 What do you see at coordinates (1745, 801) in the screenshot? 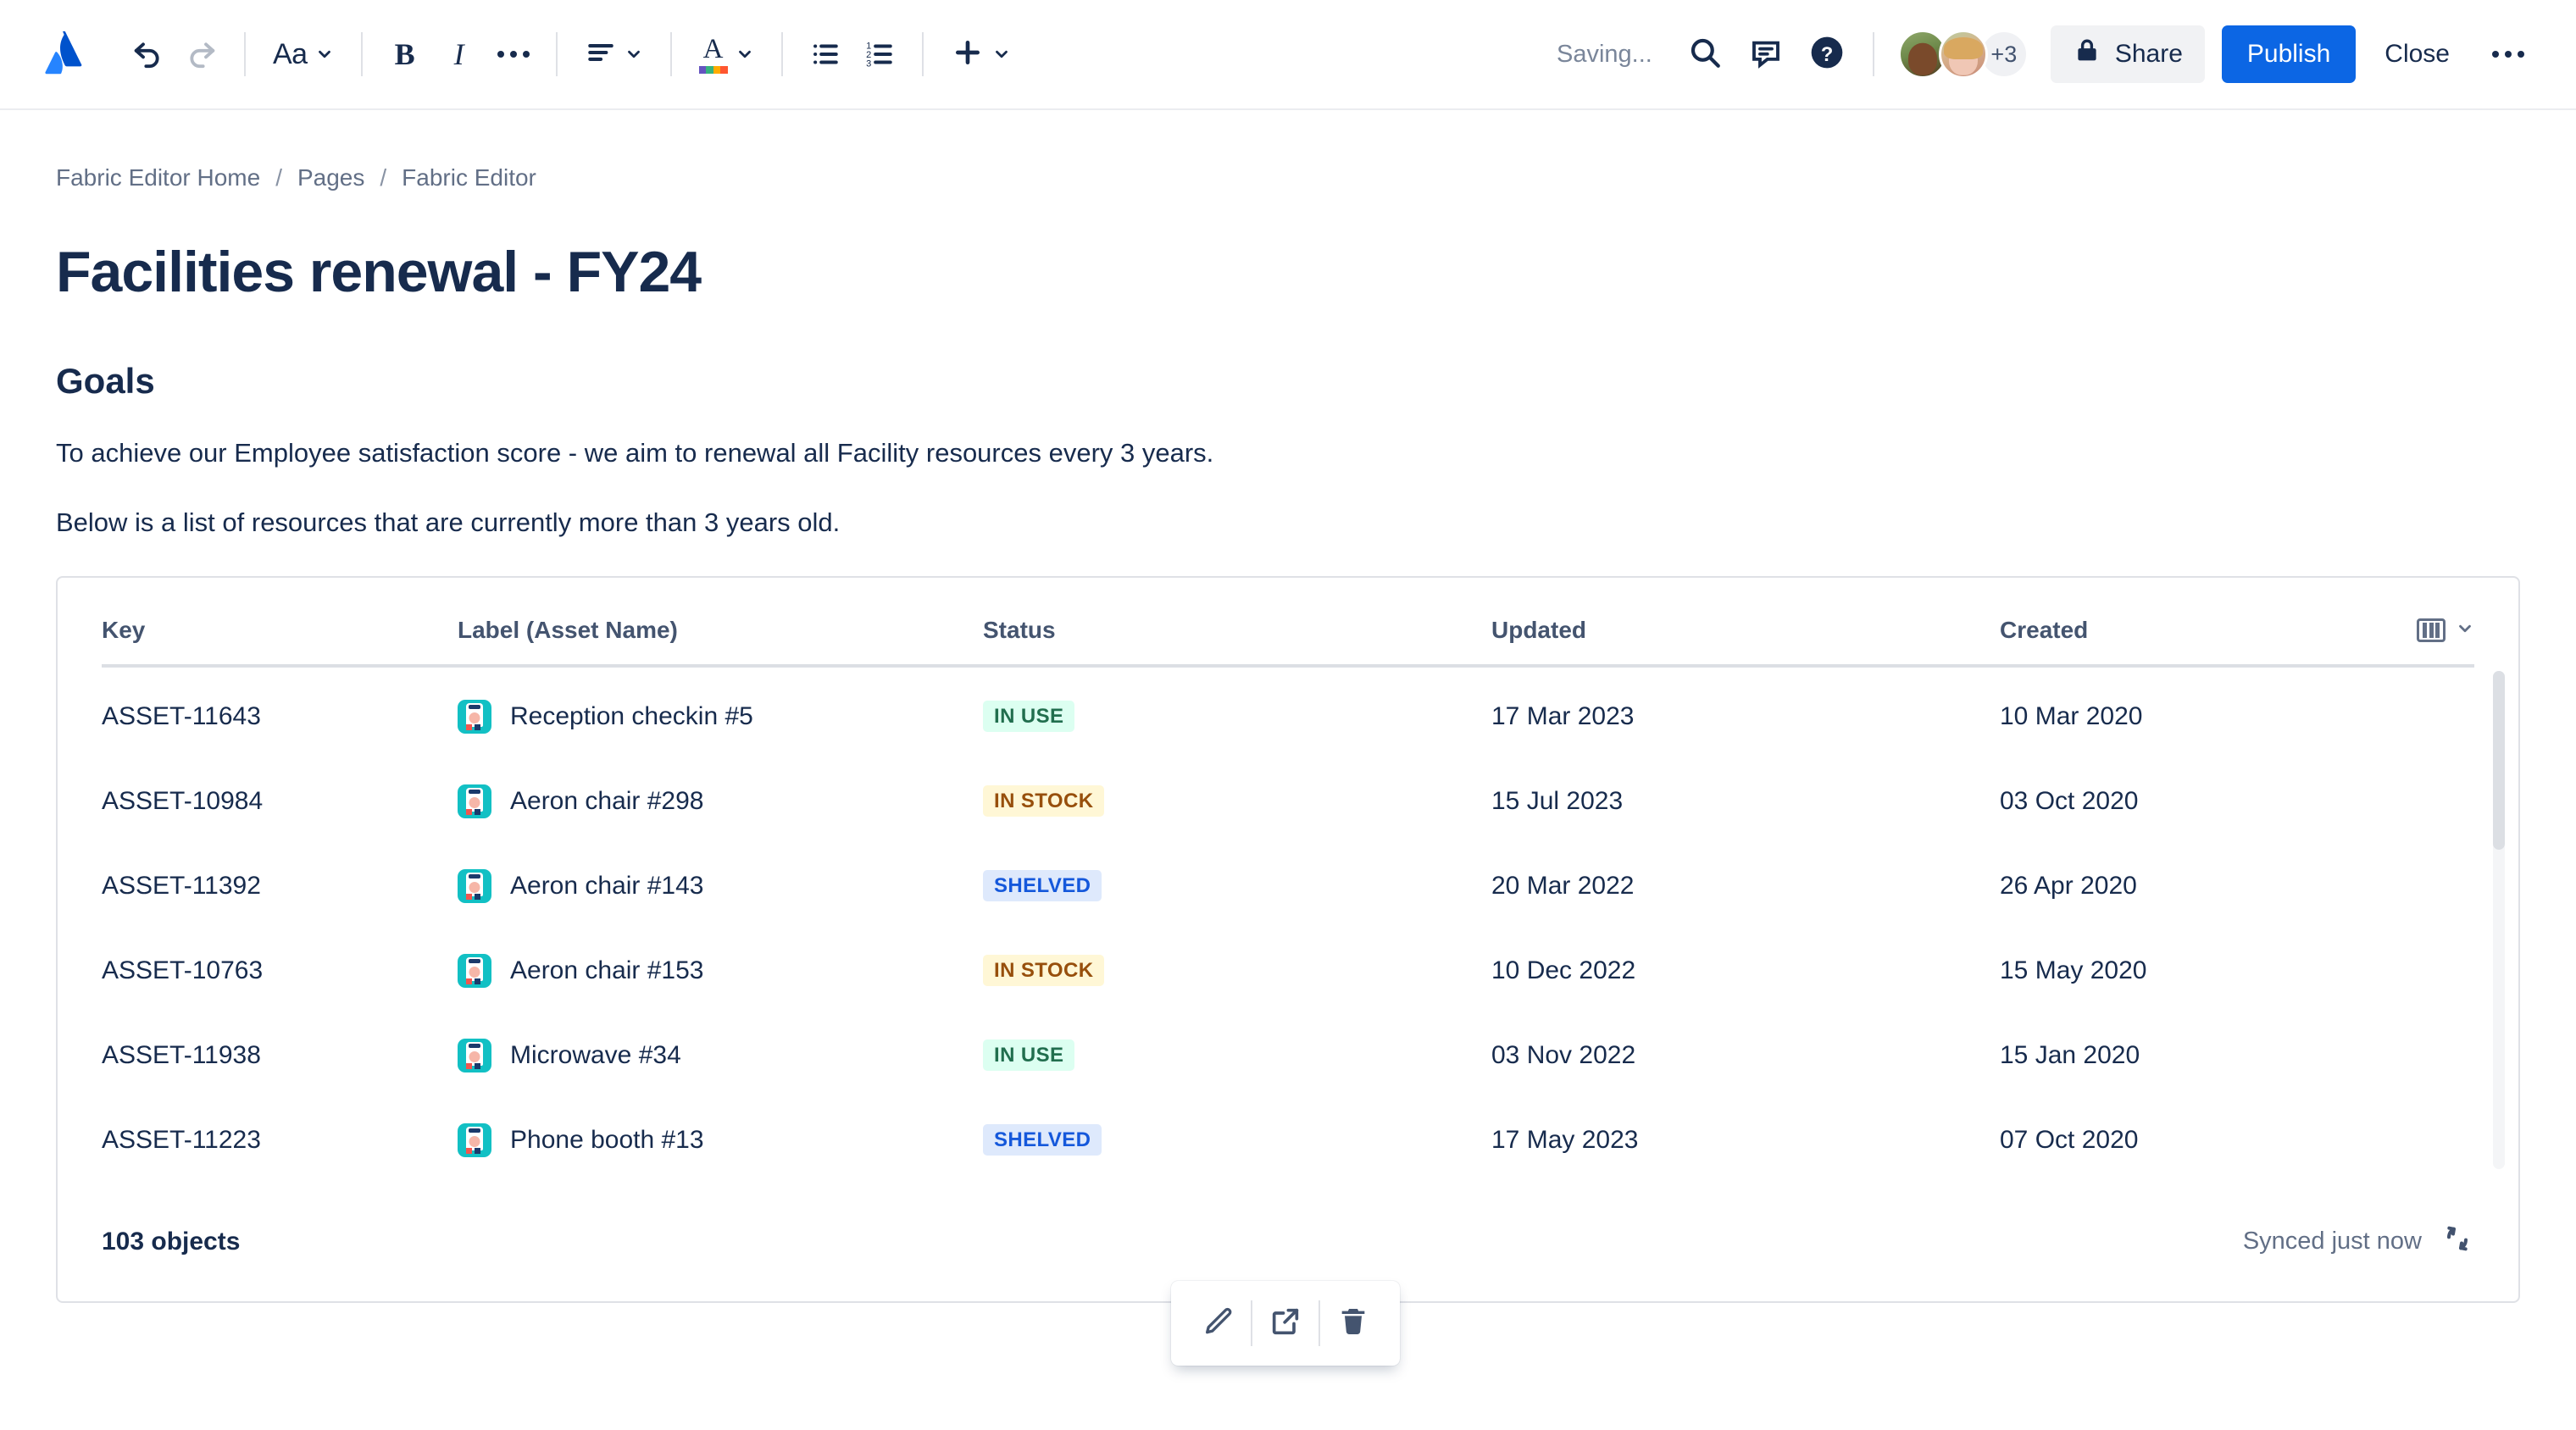
I see `cell-updated: 15 Jul 2023` at bounding box center [1745, 801].